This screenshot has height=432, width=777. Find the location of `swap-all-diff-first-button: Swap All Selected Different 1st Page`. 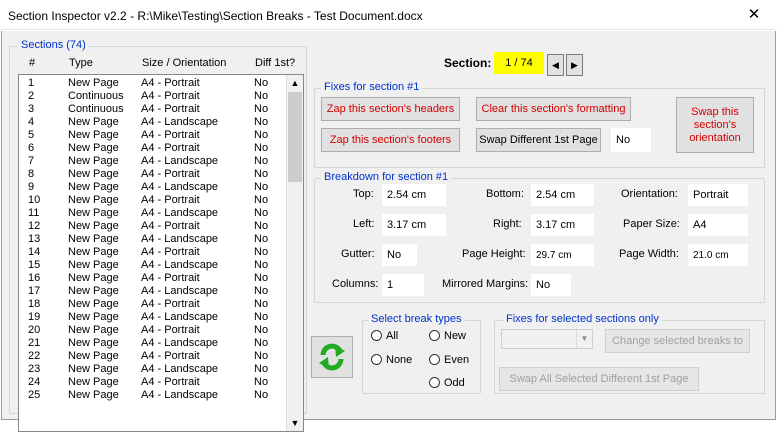

swap-all-diff-first-button: Swap All Selected Different 1st Page is located at coordinates (599, 379).